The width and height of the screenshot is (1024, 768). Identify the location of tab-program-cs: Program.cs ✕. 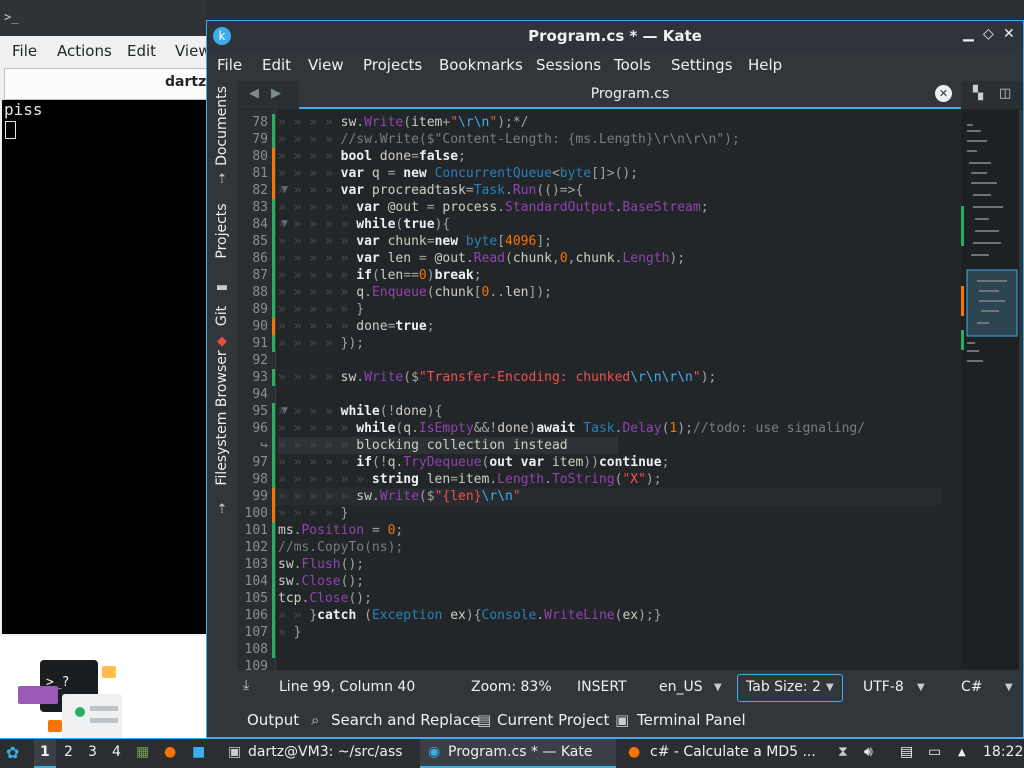
(630, 95).